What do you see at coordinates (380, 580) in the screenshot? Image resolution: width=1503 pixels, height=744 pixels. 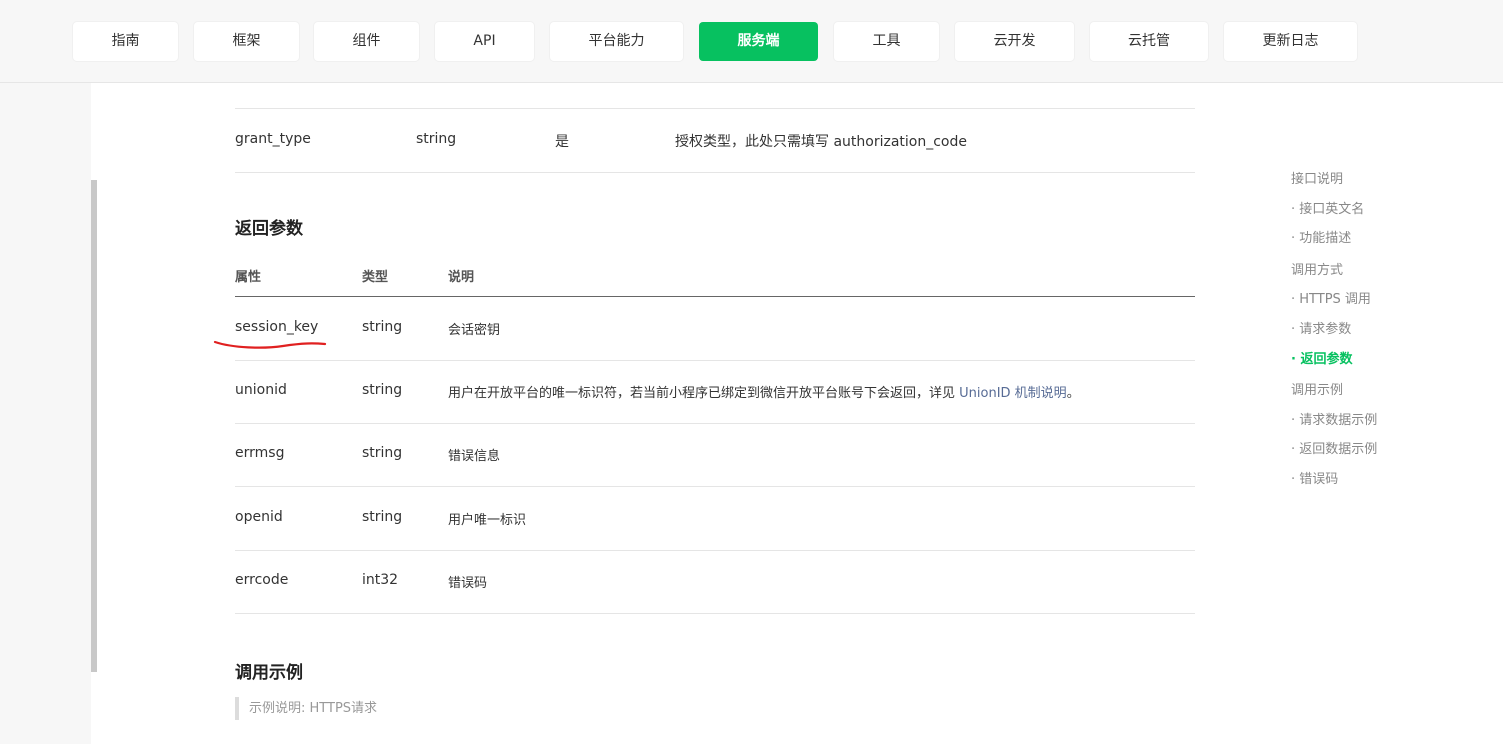 I see `field-type: int32` at bounding box center [380, 580].